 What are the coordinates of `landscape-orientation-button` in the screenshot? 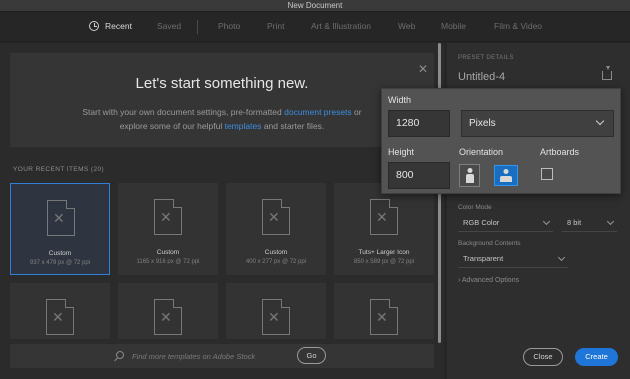 It's located at (506, 175).